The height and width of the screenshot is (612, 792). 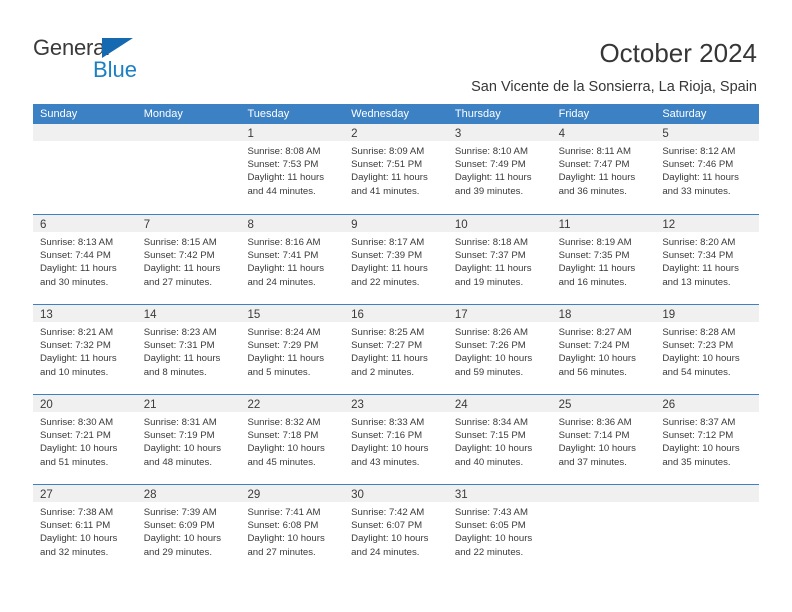 What do you see at coordinates (46, 495) in the screenshot?
I see `day-number: 27` at bounding box center [46, 495].